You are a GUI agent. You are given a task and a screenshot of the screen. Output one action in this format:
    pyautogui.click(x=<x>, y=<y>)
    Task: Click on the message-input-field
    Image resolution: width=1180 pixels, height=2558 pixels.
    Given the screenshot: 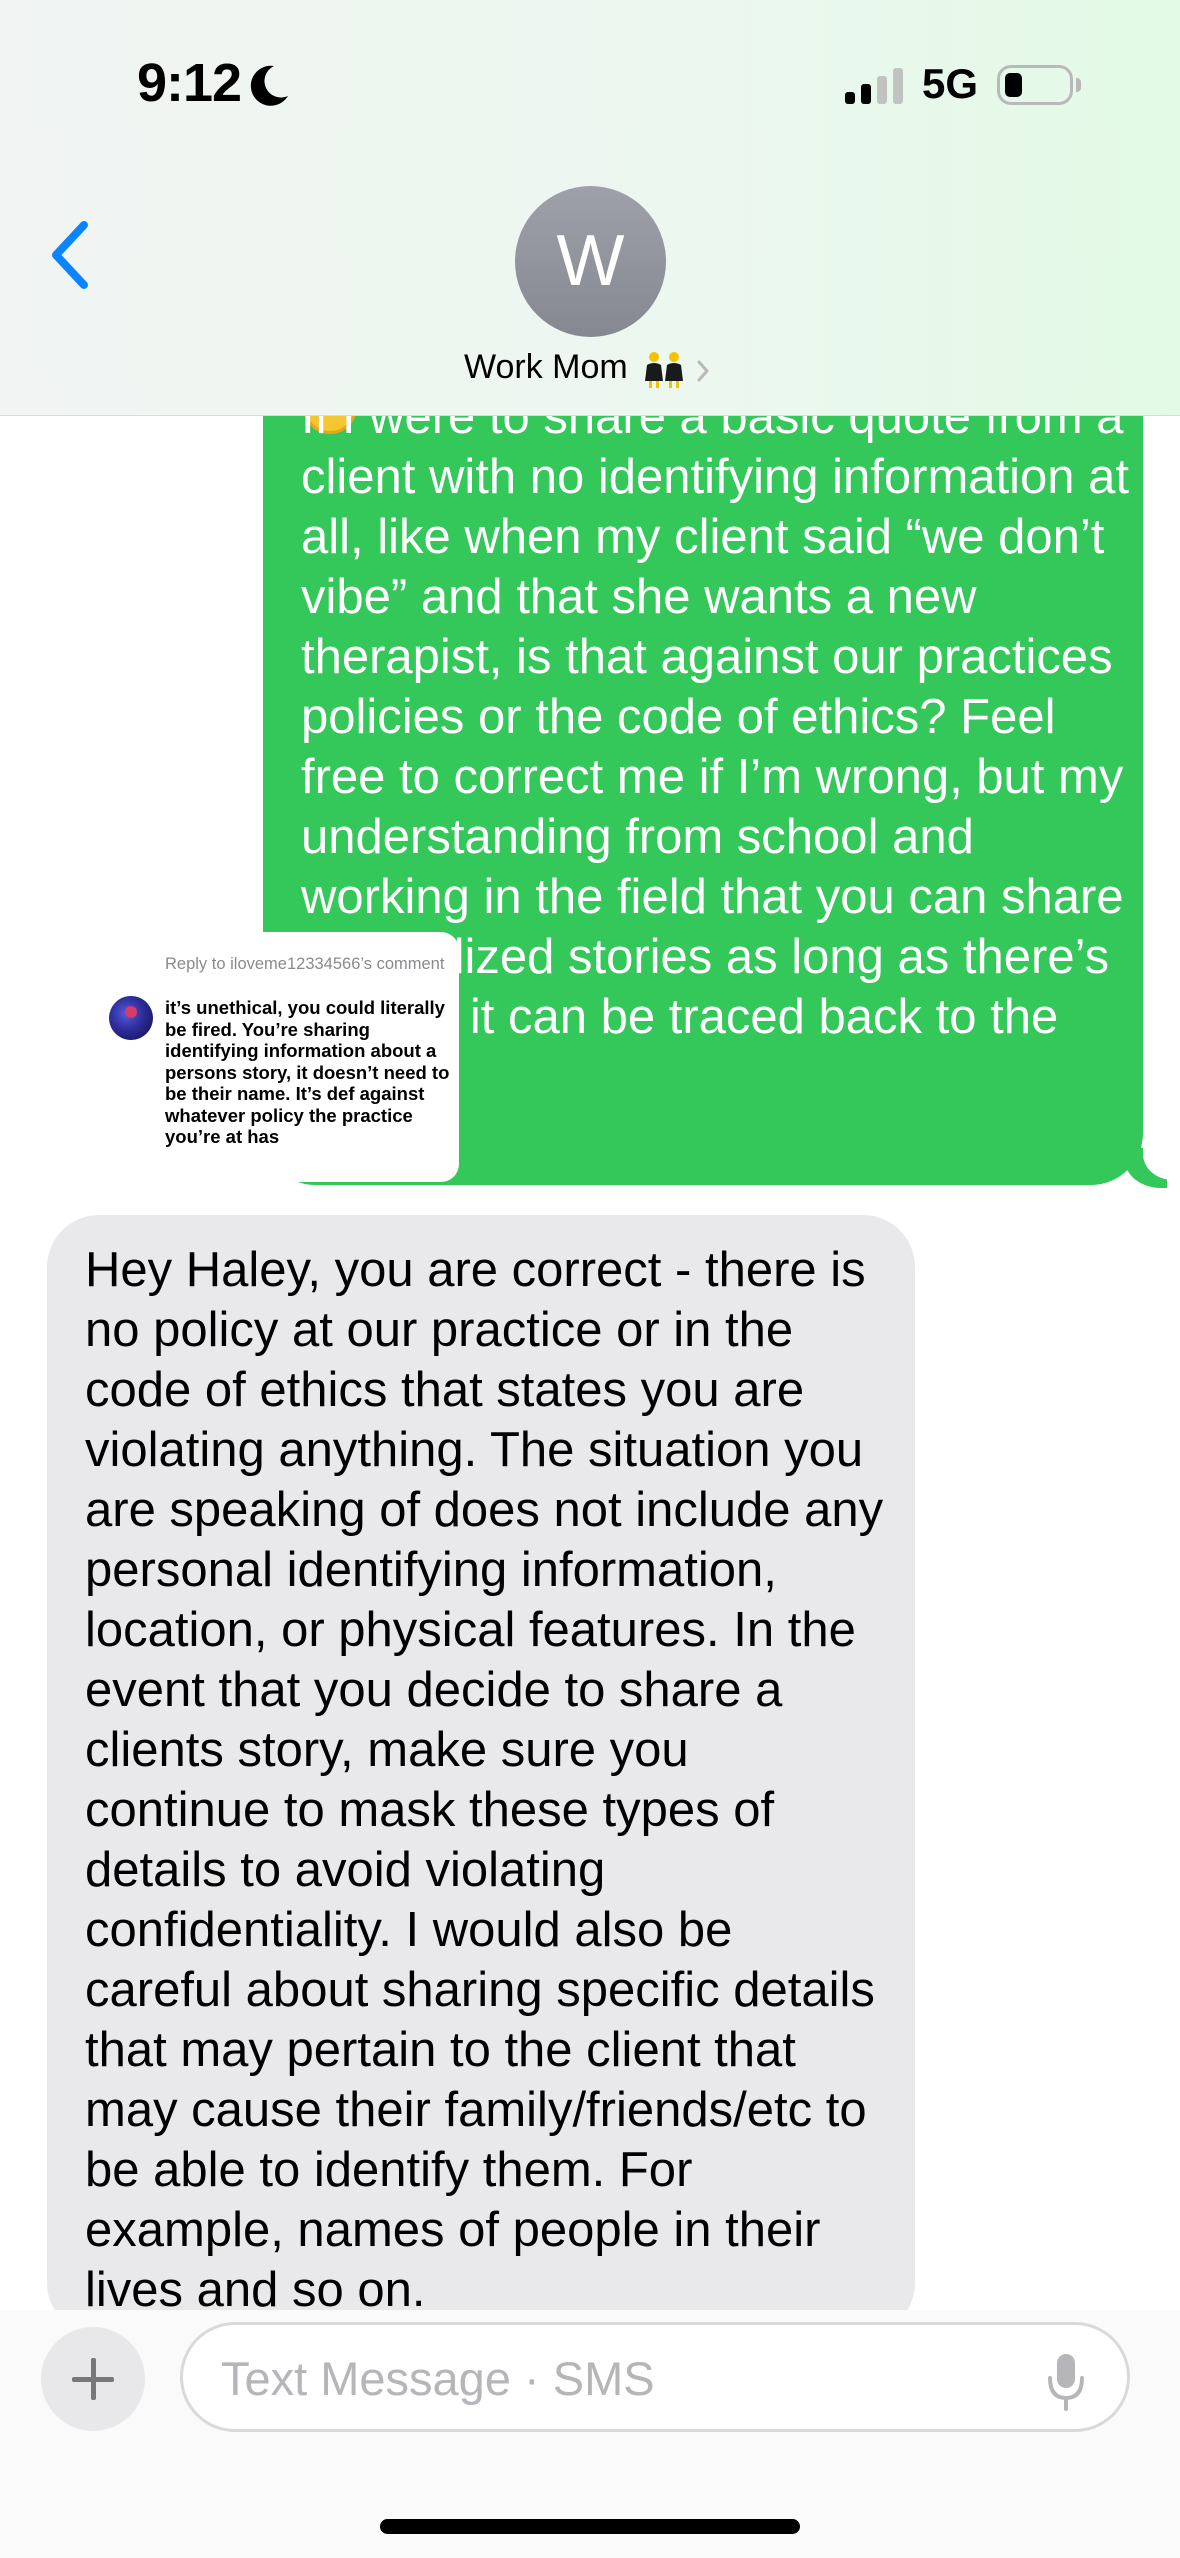 What is the action you would take?
    pyautogui.click(x=655, y=2377)
    